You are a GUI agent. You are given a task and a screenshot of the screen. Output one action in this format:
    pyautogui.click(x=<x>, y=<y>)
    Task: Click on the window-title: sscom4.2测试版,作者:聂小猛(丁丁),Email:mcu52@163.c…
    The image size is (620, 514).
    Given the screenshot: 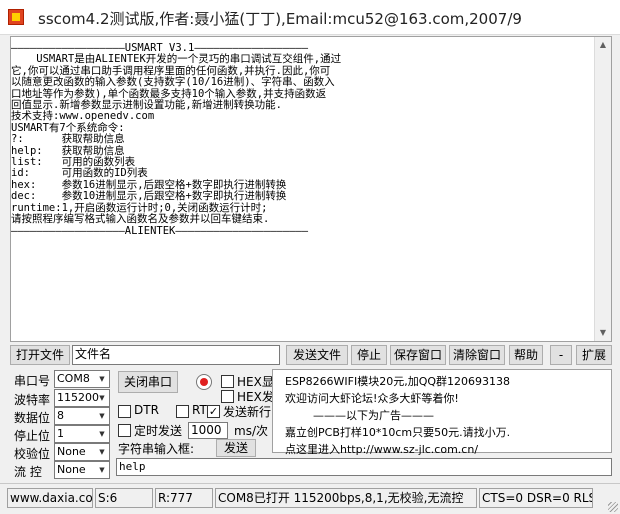 What is the action you would take?
    pyautogui.click(x=280, y=19)
    